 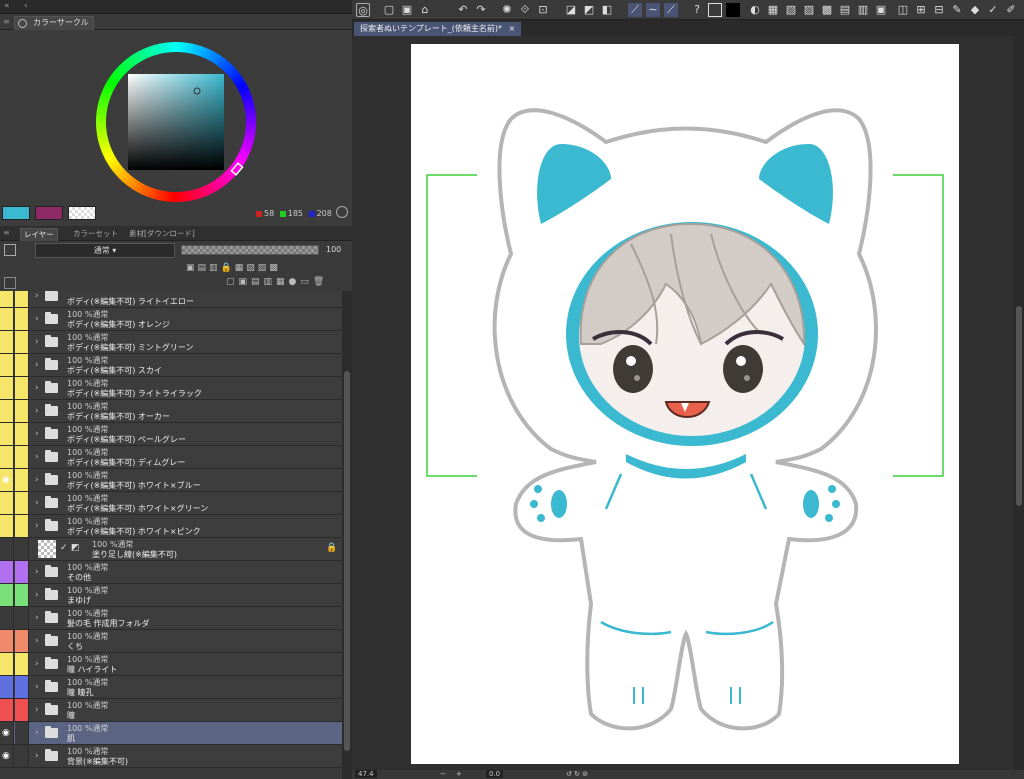 I want to click on layer-row: › 100 %通常瞳, so click(x=171, y=710).